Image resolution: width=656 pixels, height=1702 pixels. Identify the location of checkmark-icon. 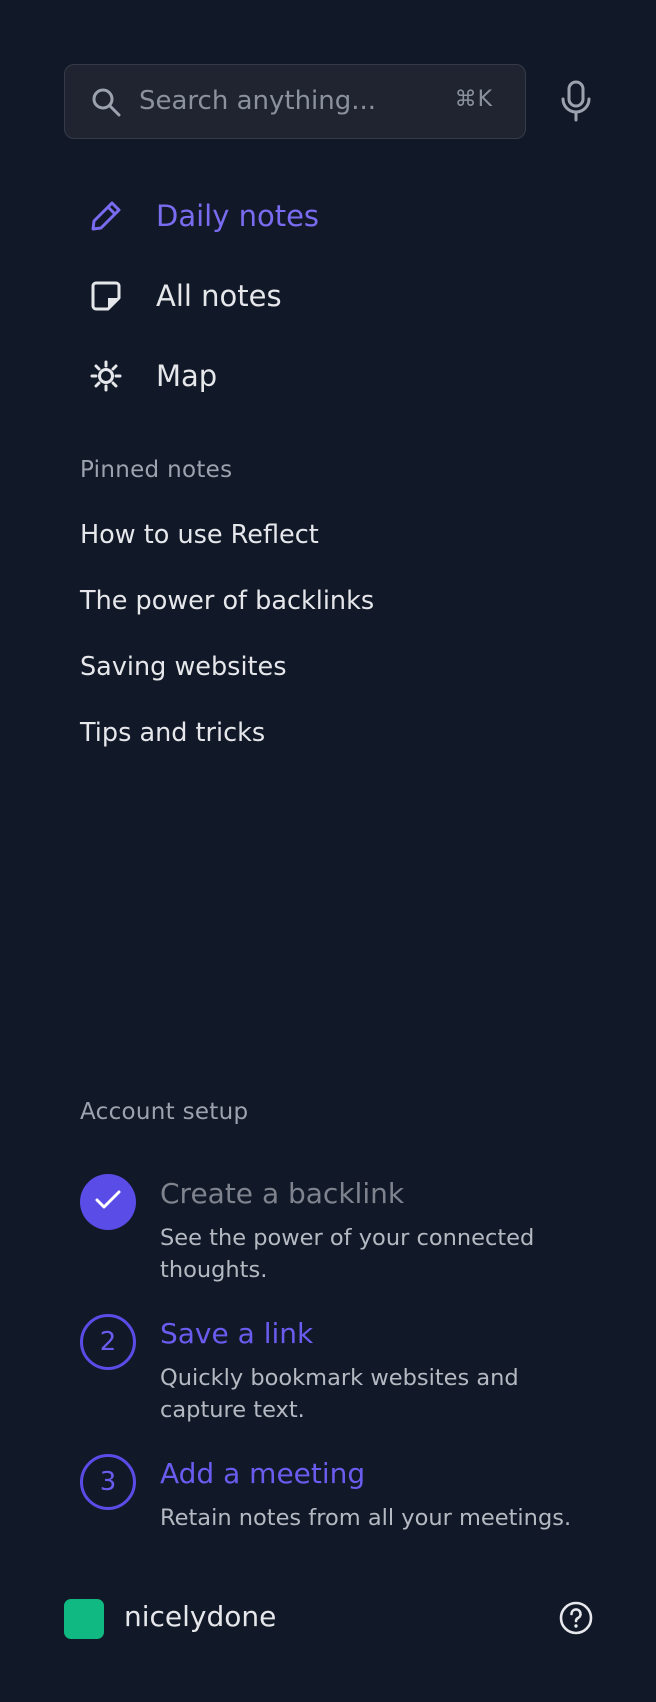
(108, 1202).